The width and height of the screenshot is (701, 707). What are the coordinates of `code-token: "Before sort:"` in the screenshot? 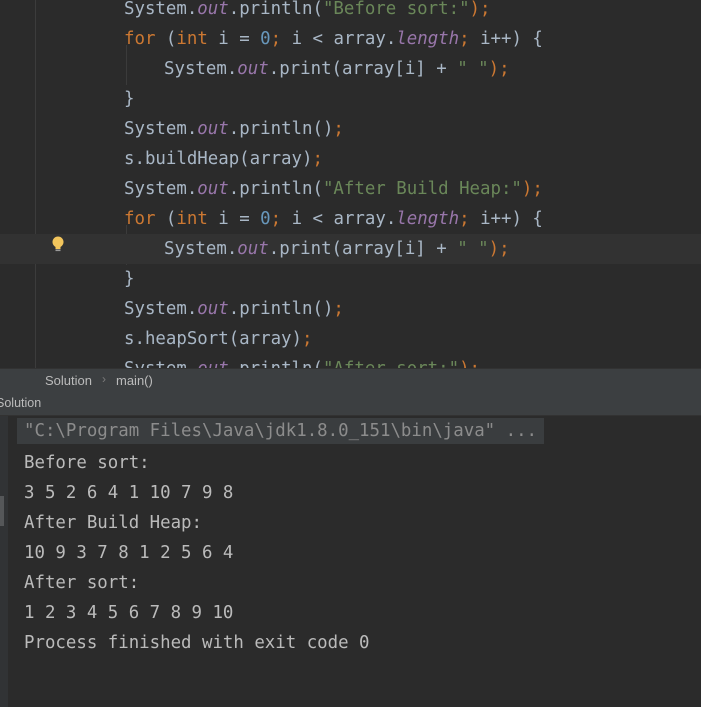 It's located at (396, 9).